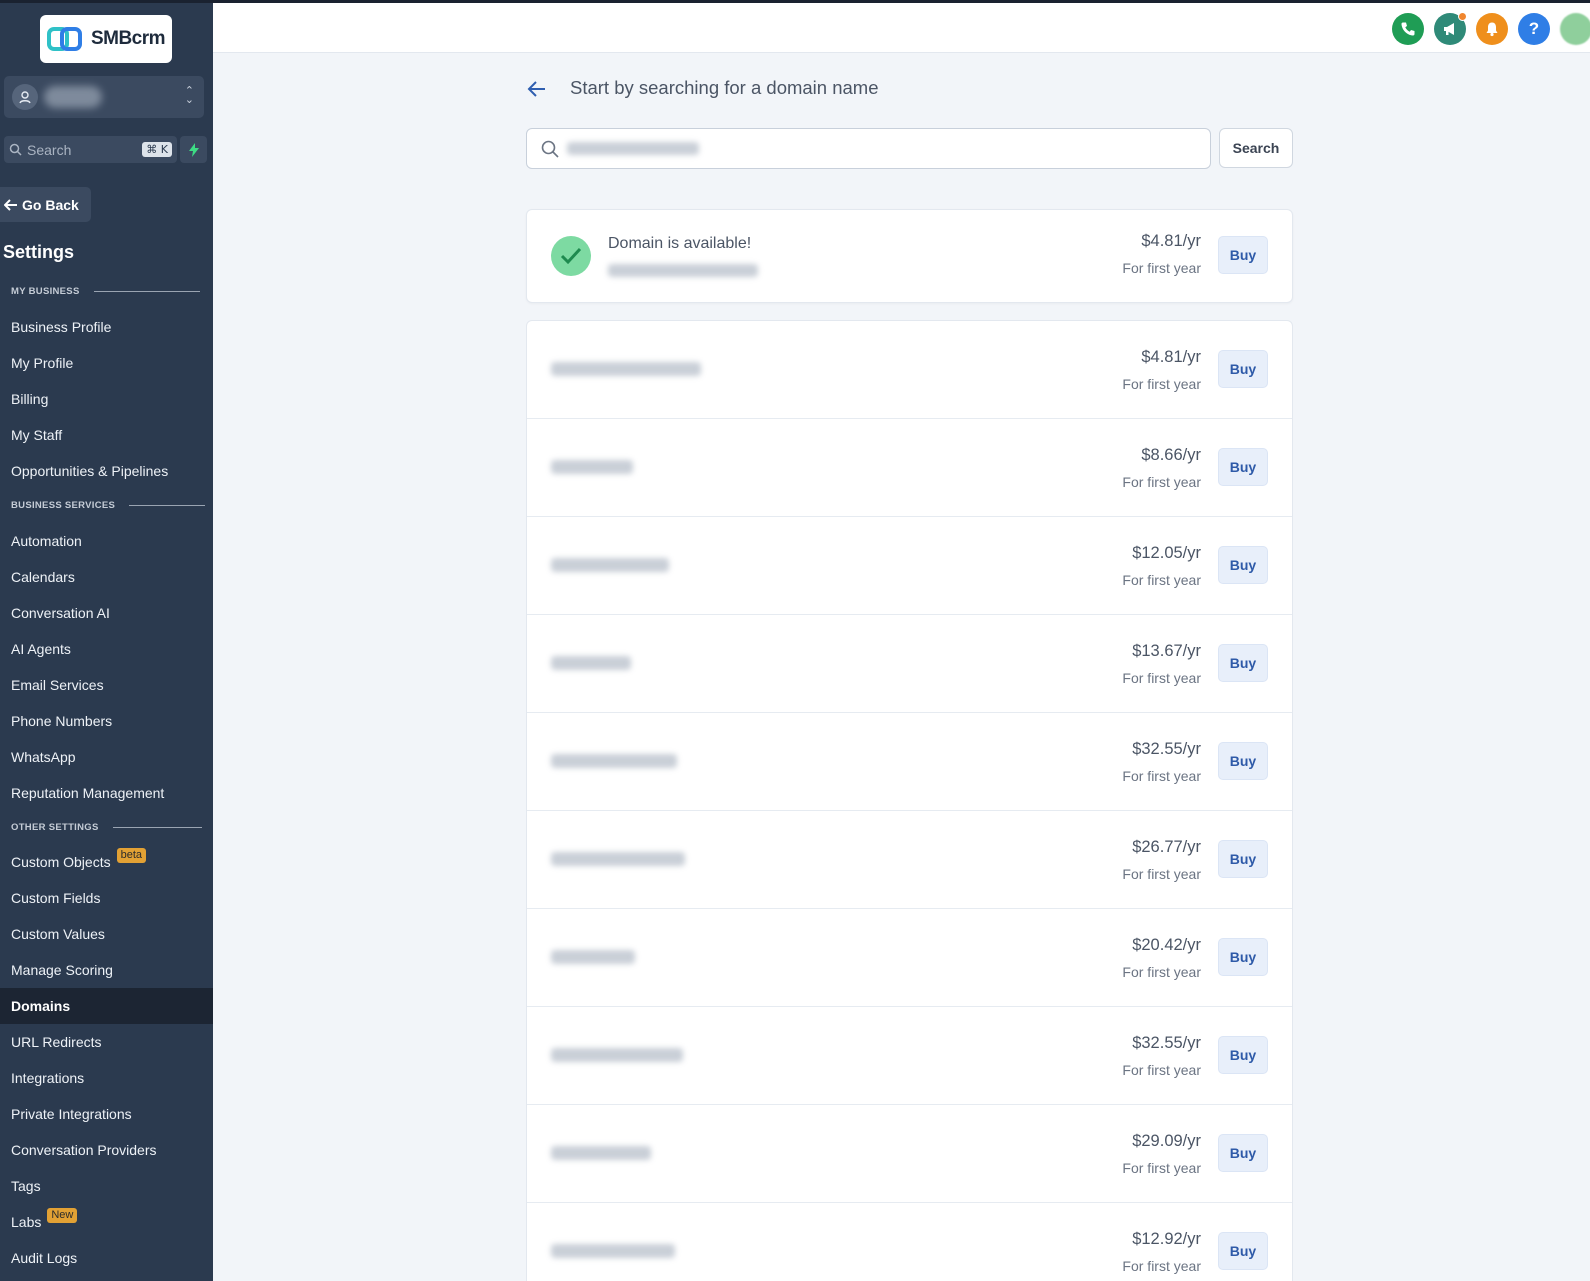 The width and height of the screenshot is (1590, 1281). I want to click on phone-icon, so click(1408, 29).